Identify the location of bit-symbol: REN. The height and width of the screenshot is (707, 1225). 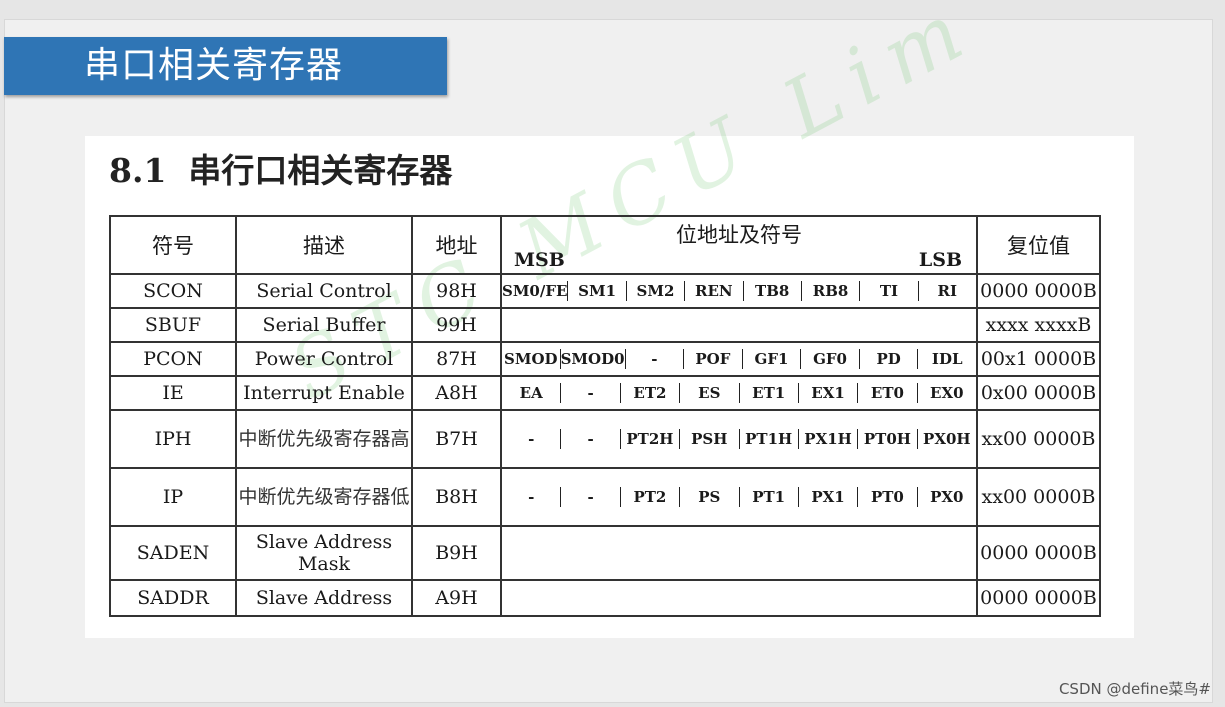
(714, 291).